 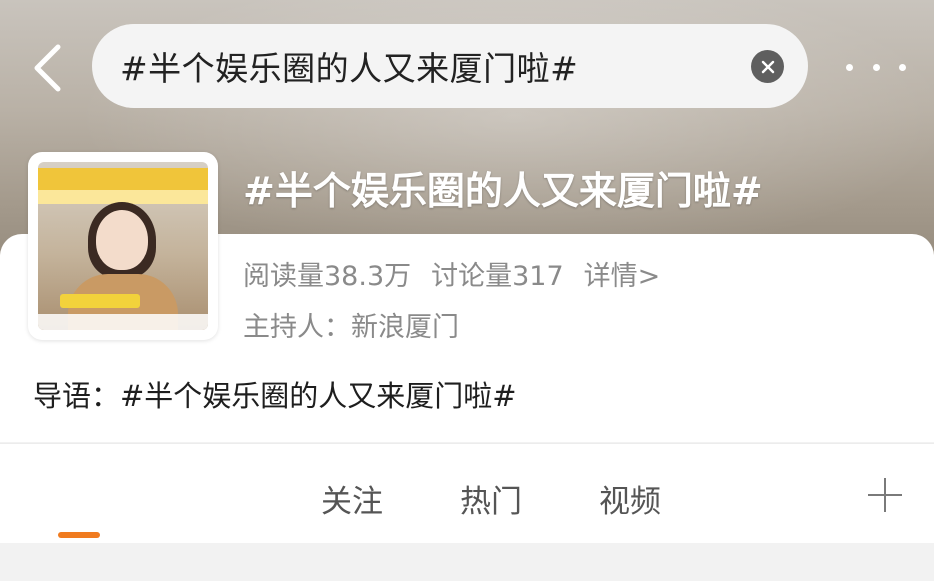 I want to click on add-tab-button, so click(x=885, y=495).